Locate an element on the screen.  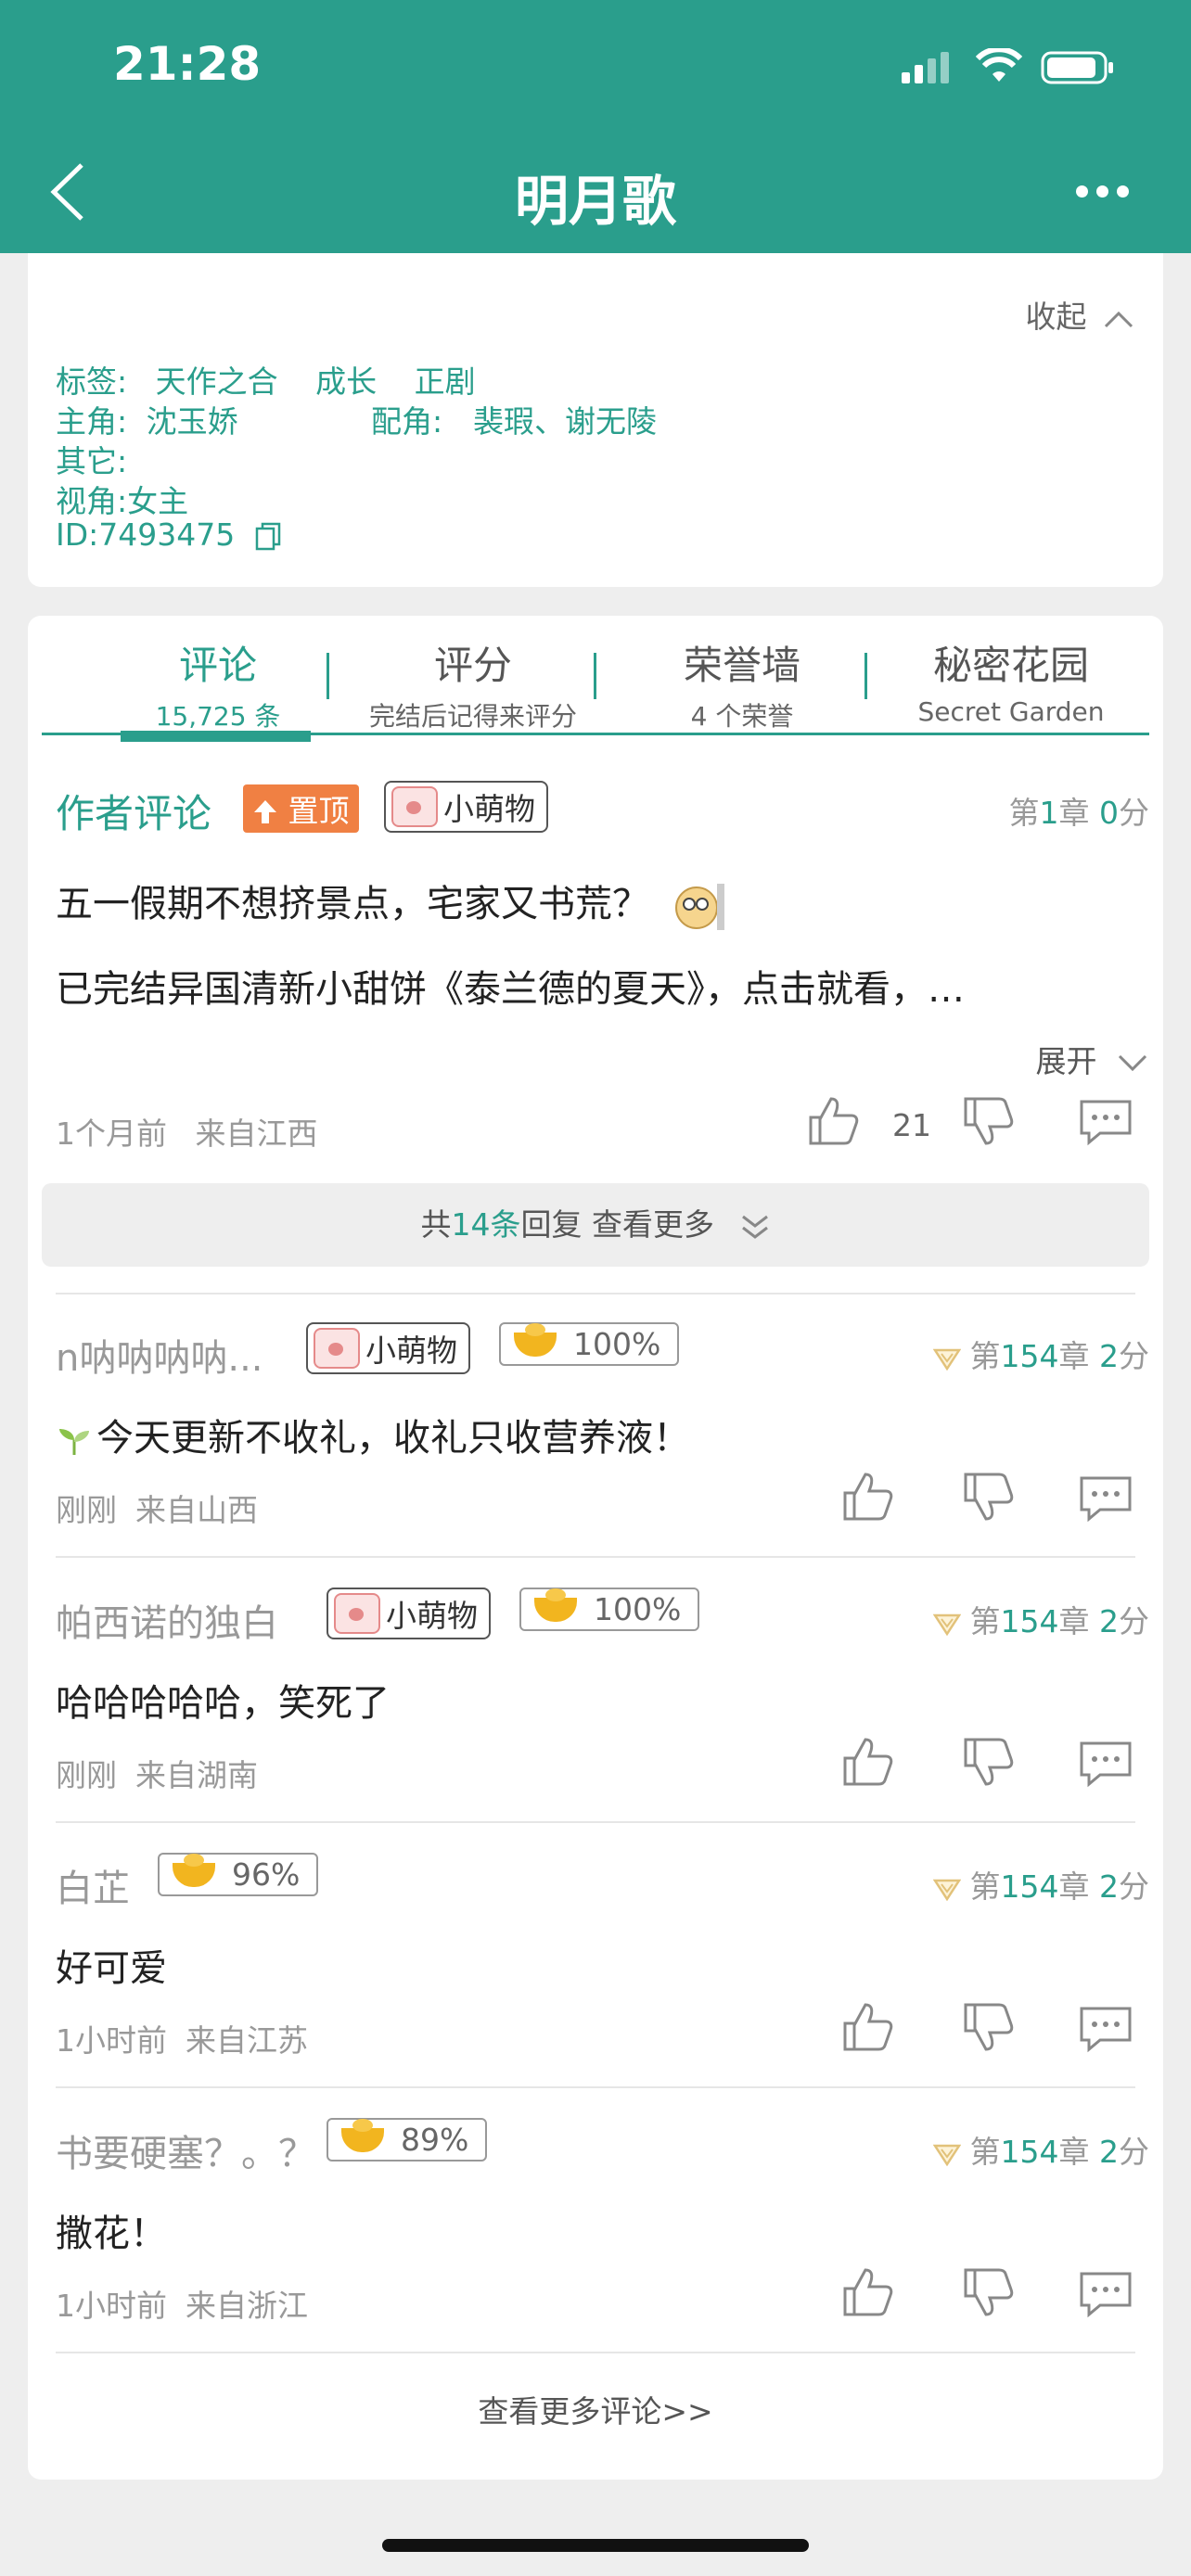
expand-button: 展开 is located at coordinates (1093, 1059).